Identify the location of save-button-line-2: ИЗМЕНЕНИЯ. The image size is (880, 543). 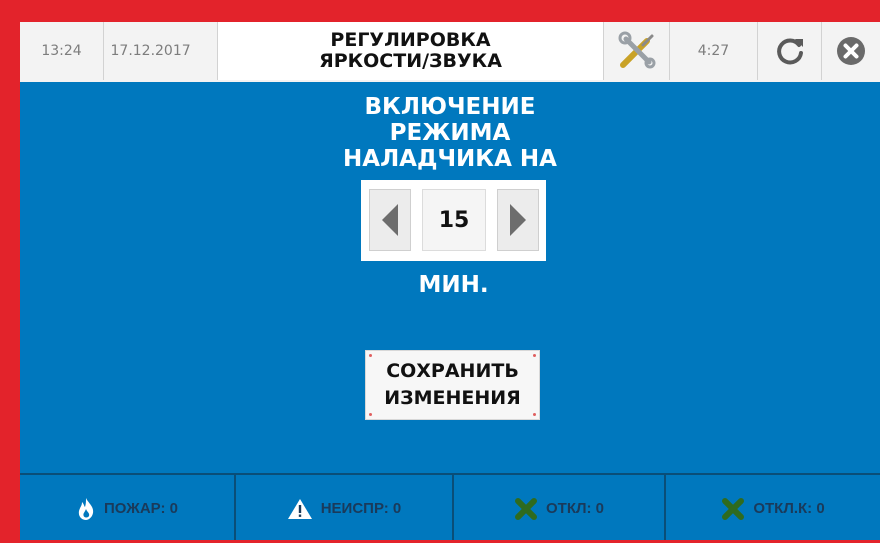
(452, 398).